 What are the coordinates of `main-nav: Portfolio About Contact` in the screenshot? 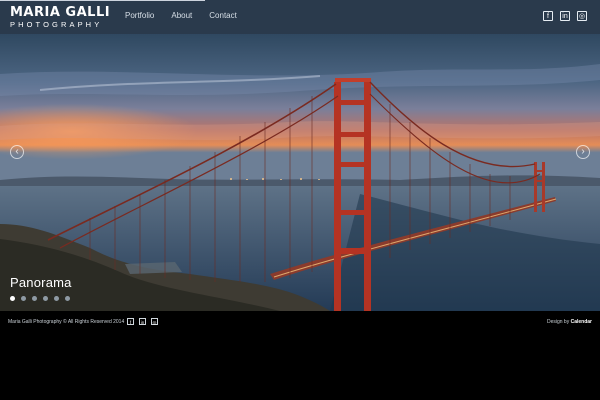 It's located at (189, 16).